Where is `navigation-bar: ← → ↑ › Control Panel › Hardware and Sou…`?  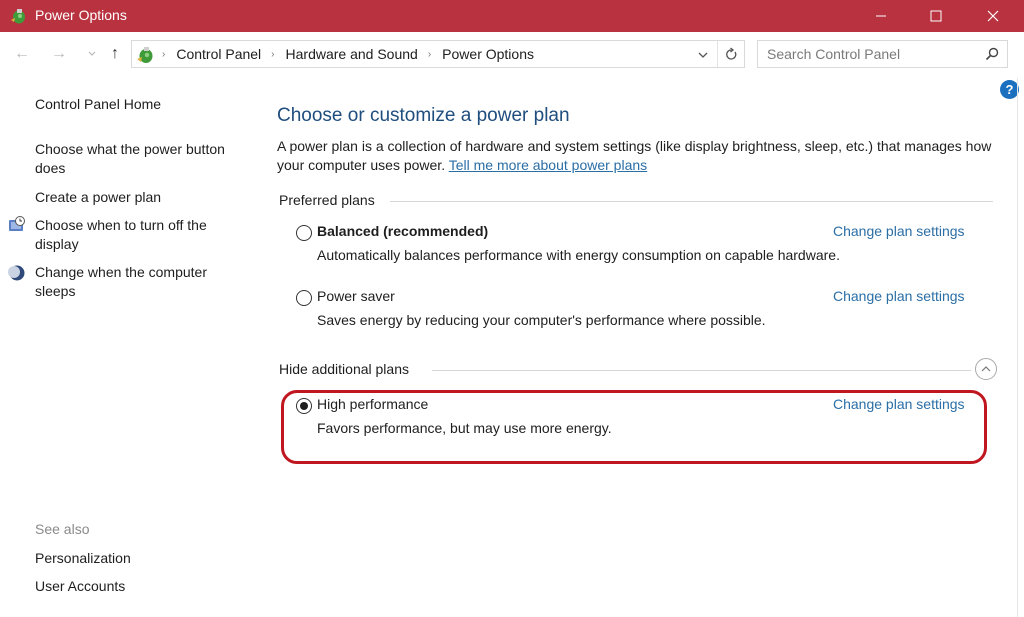
navigation-bar: ← → ↑ › Control Panel › Hardware and Sou… is located at coordinates (512, 55).